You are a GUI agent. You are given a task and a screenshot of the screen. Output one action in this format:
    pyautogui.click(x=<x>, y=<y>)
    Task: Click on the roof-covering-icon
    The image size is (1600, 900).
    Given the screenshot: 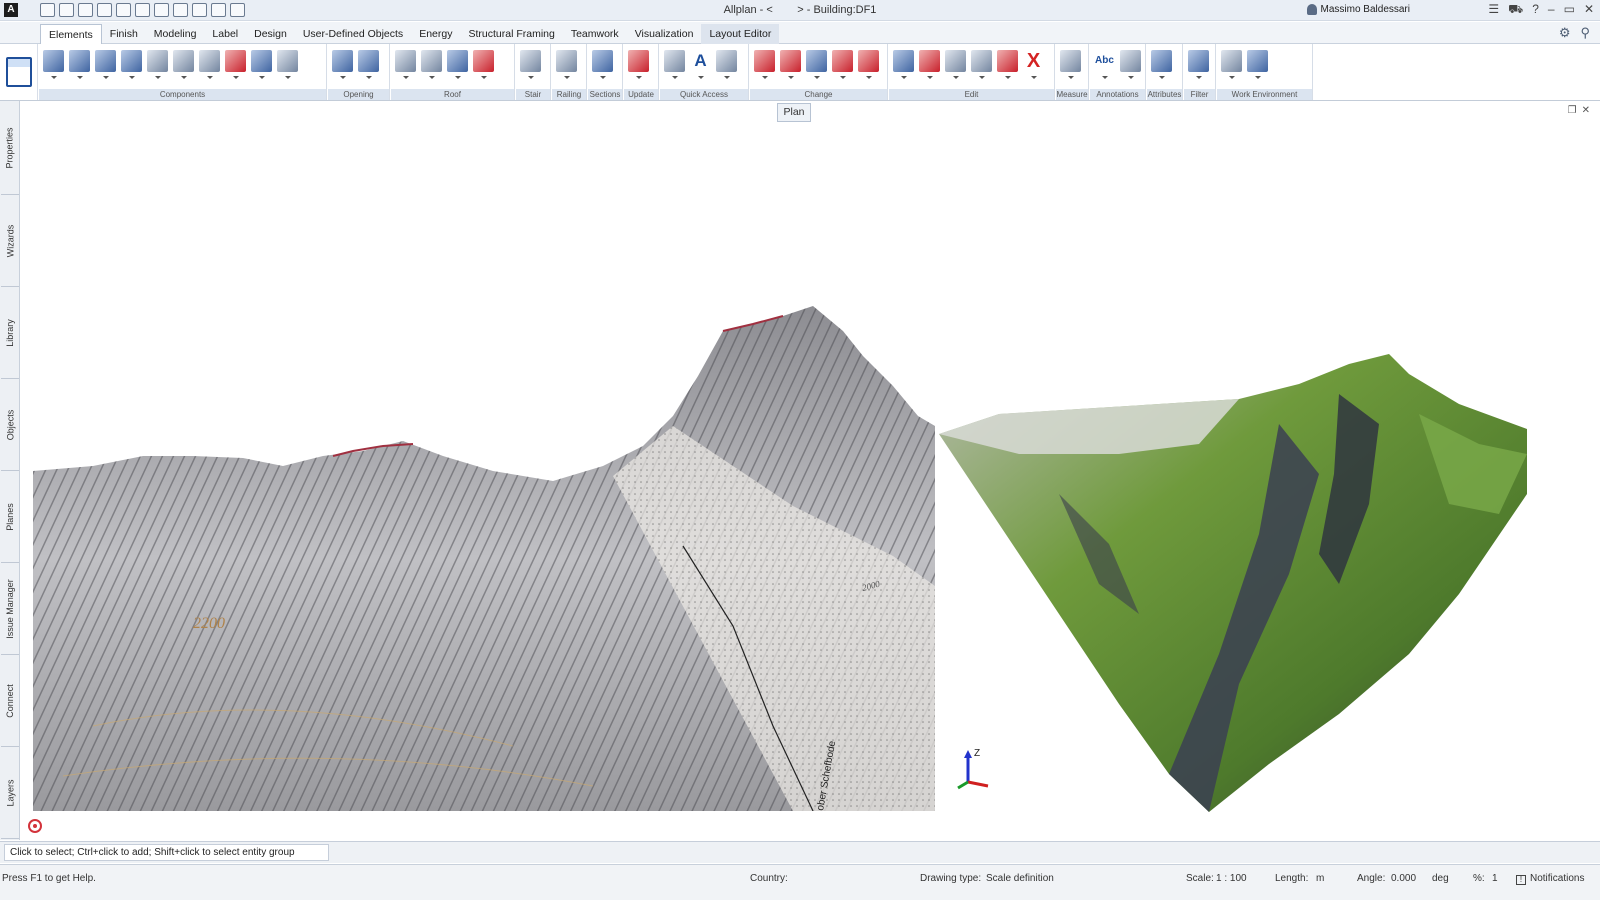 What is the action you would take?
    pyautogui.click(x=431, y=64)
    